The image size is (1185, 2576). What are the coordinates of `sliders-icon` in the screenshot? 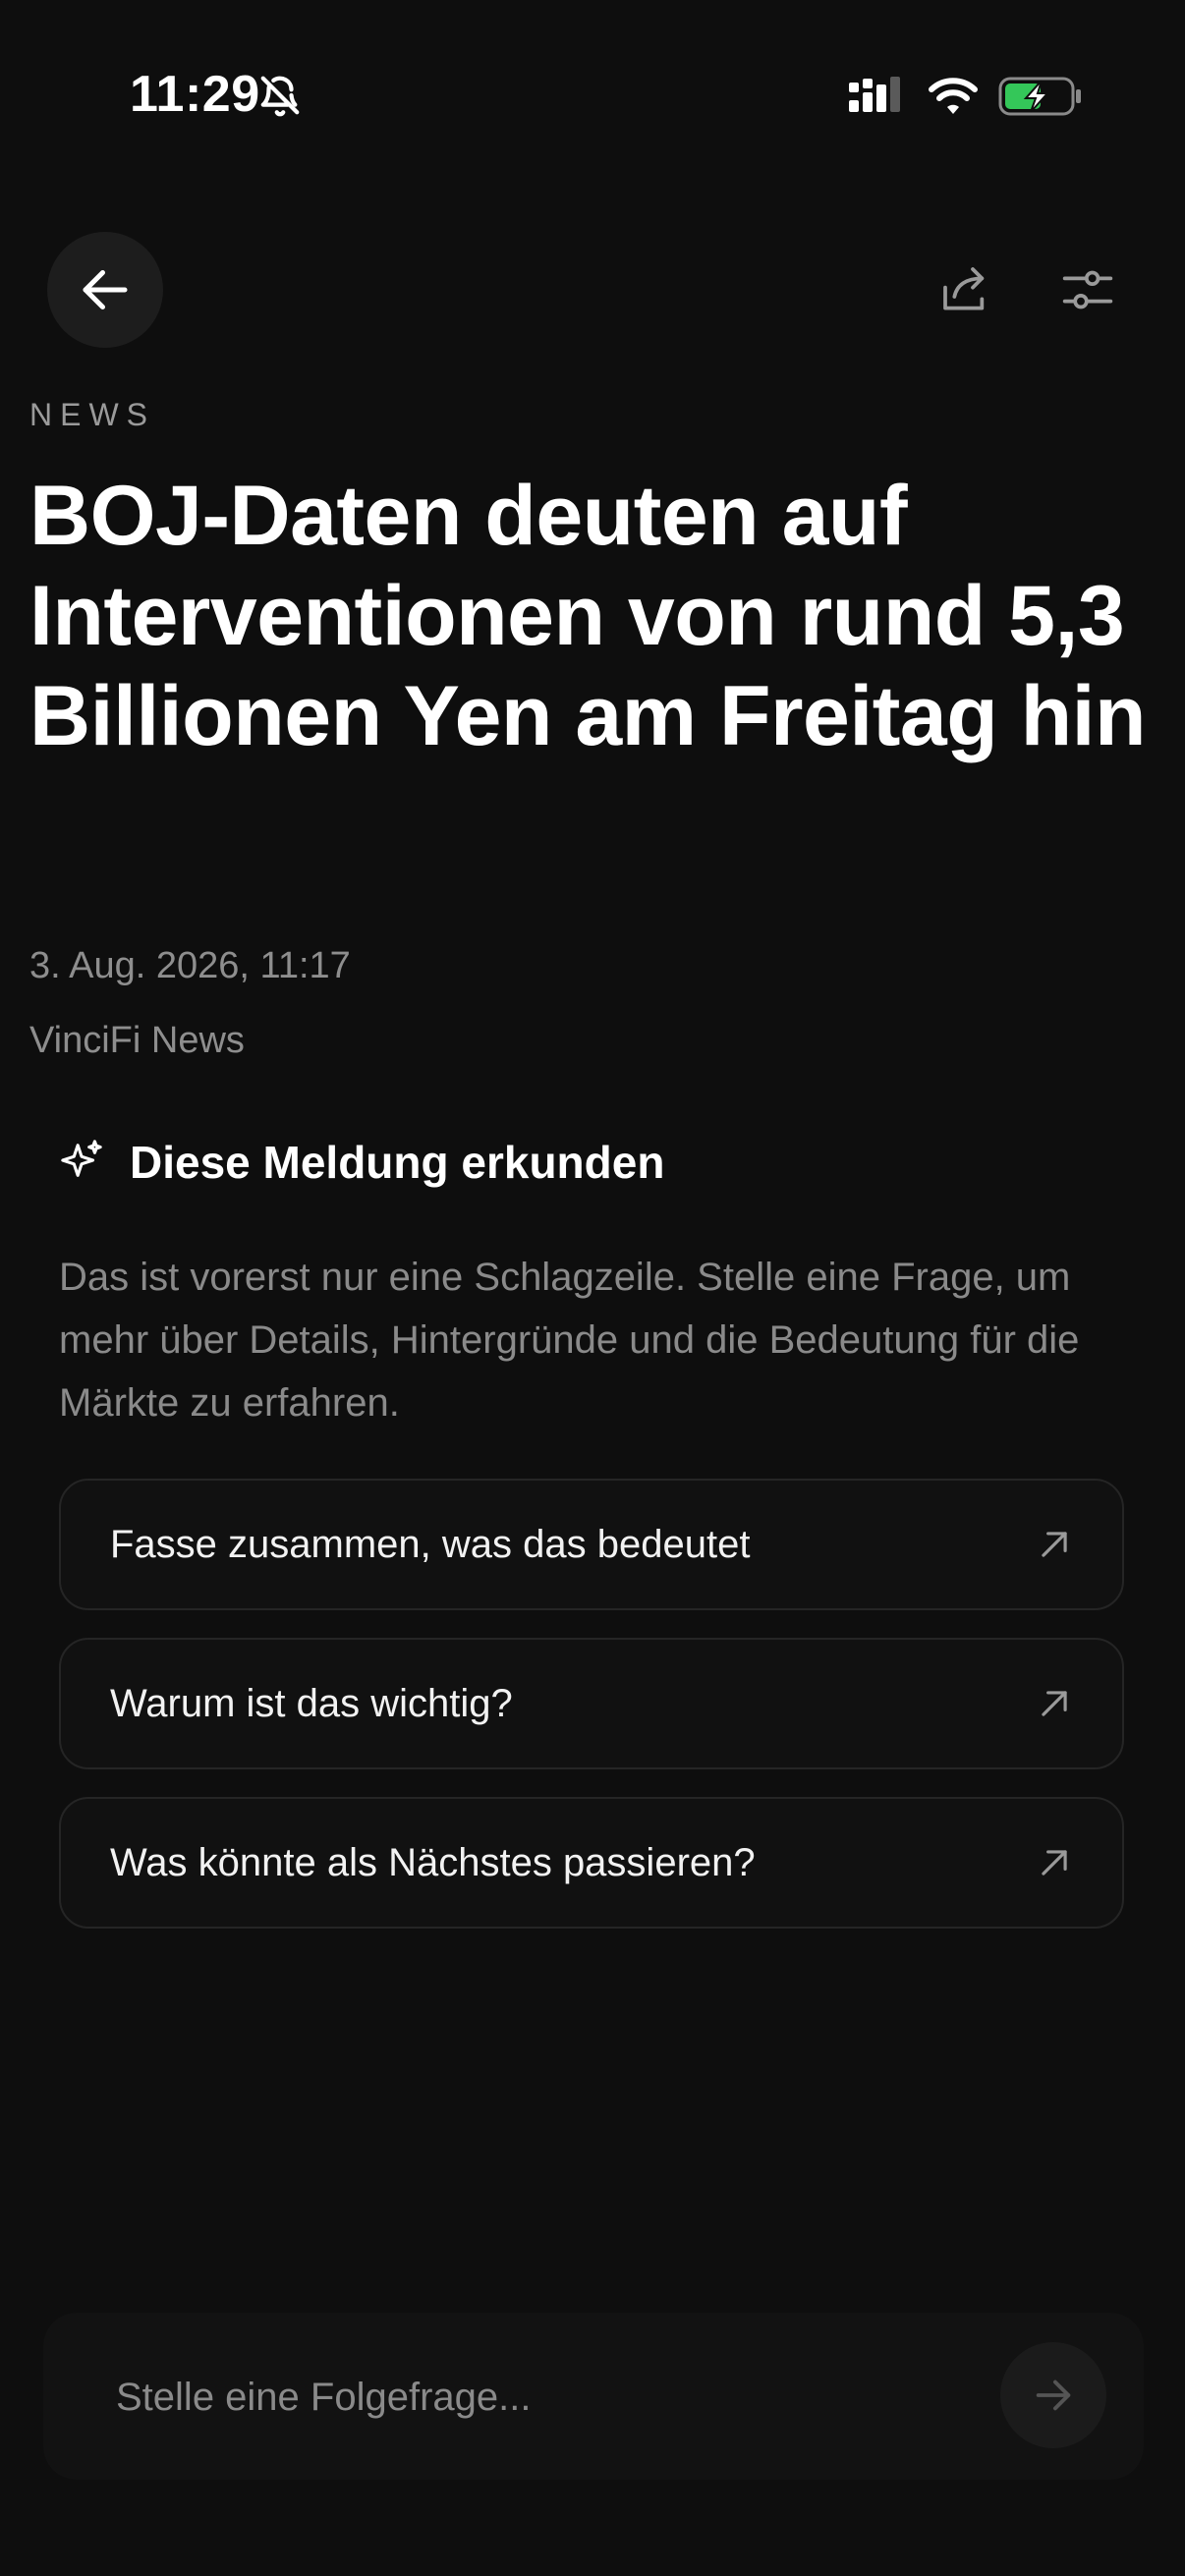 It's located at (1088, 289).